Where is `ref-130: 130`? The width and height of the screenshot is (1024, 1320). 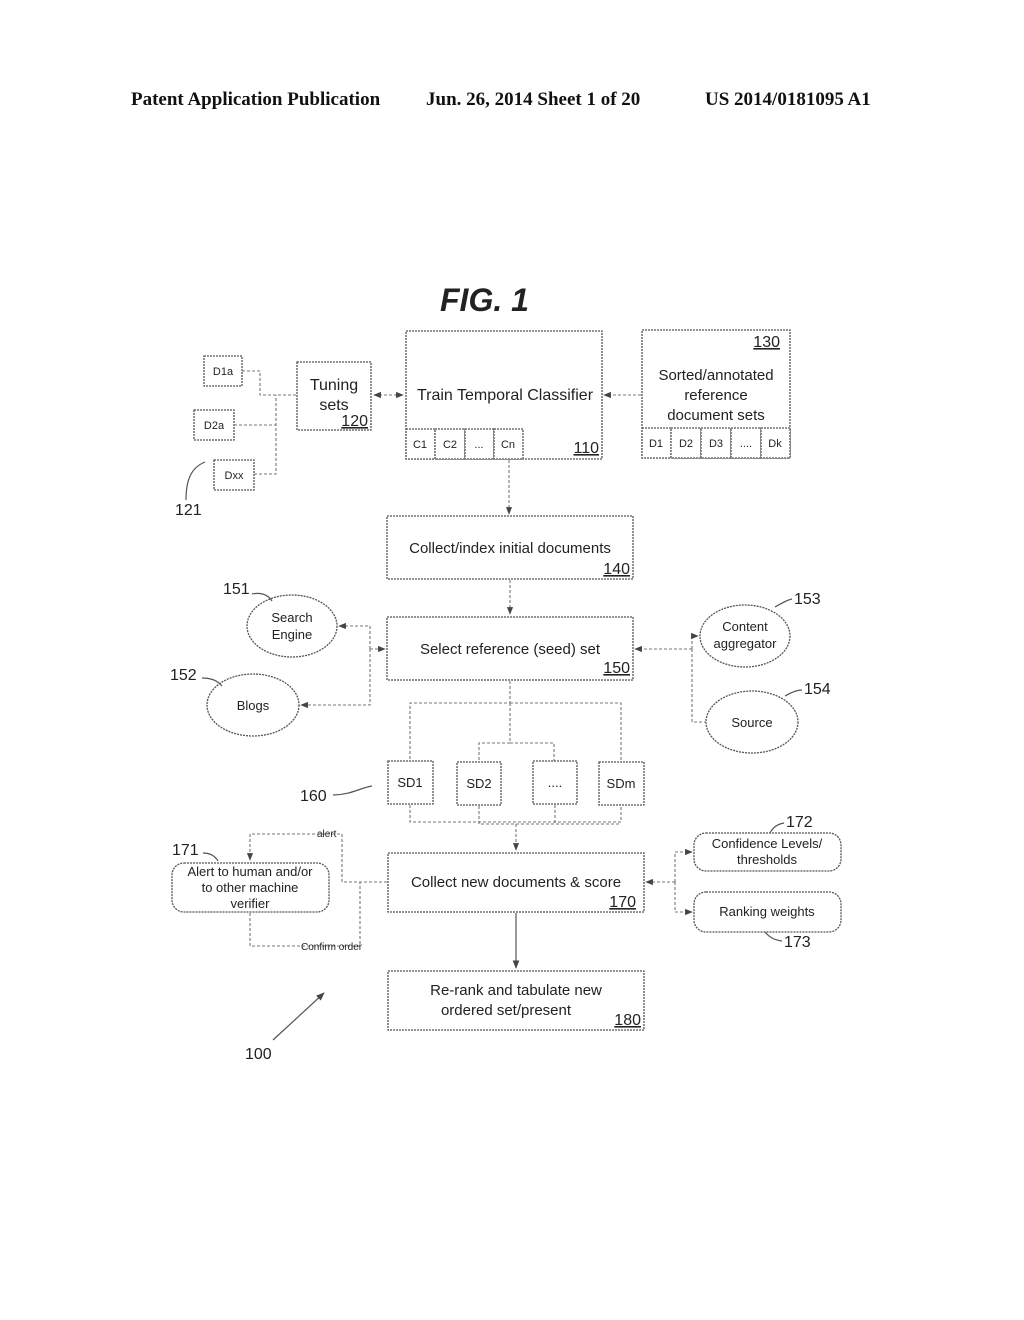
ref-130: 130 is located at coordinates (766, 342).